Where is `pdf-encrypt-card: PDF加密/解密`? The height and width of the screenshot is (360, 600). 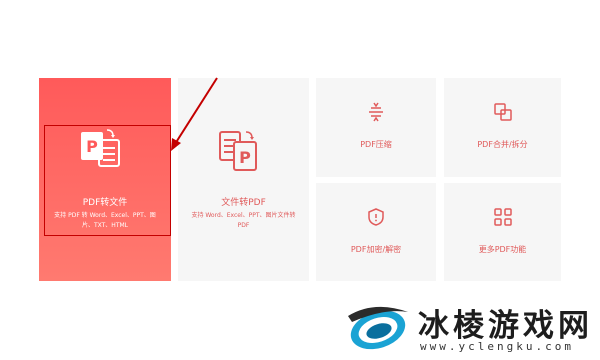 pdf-encrypt-card: PDF加密/解密 is located at coordinates (376, 232).